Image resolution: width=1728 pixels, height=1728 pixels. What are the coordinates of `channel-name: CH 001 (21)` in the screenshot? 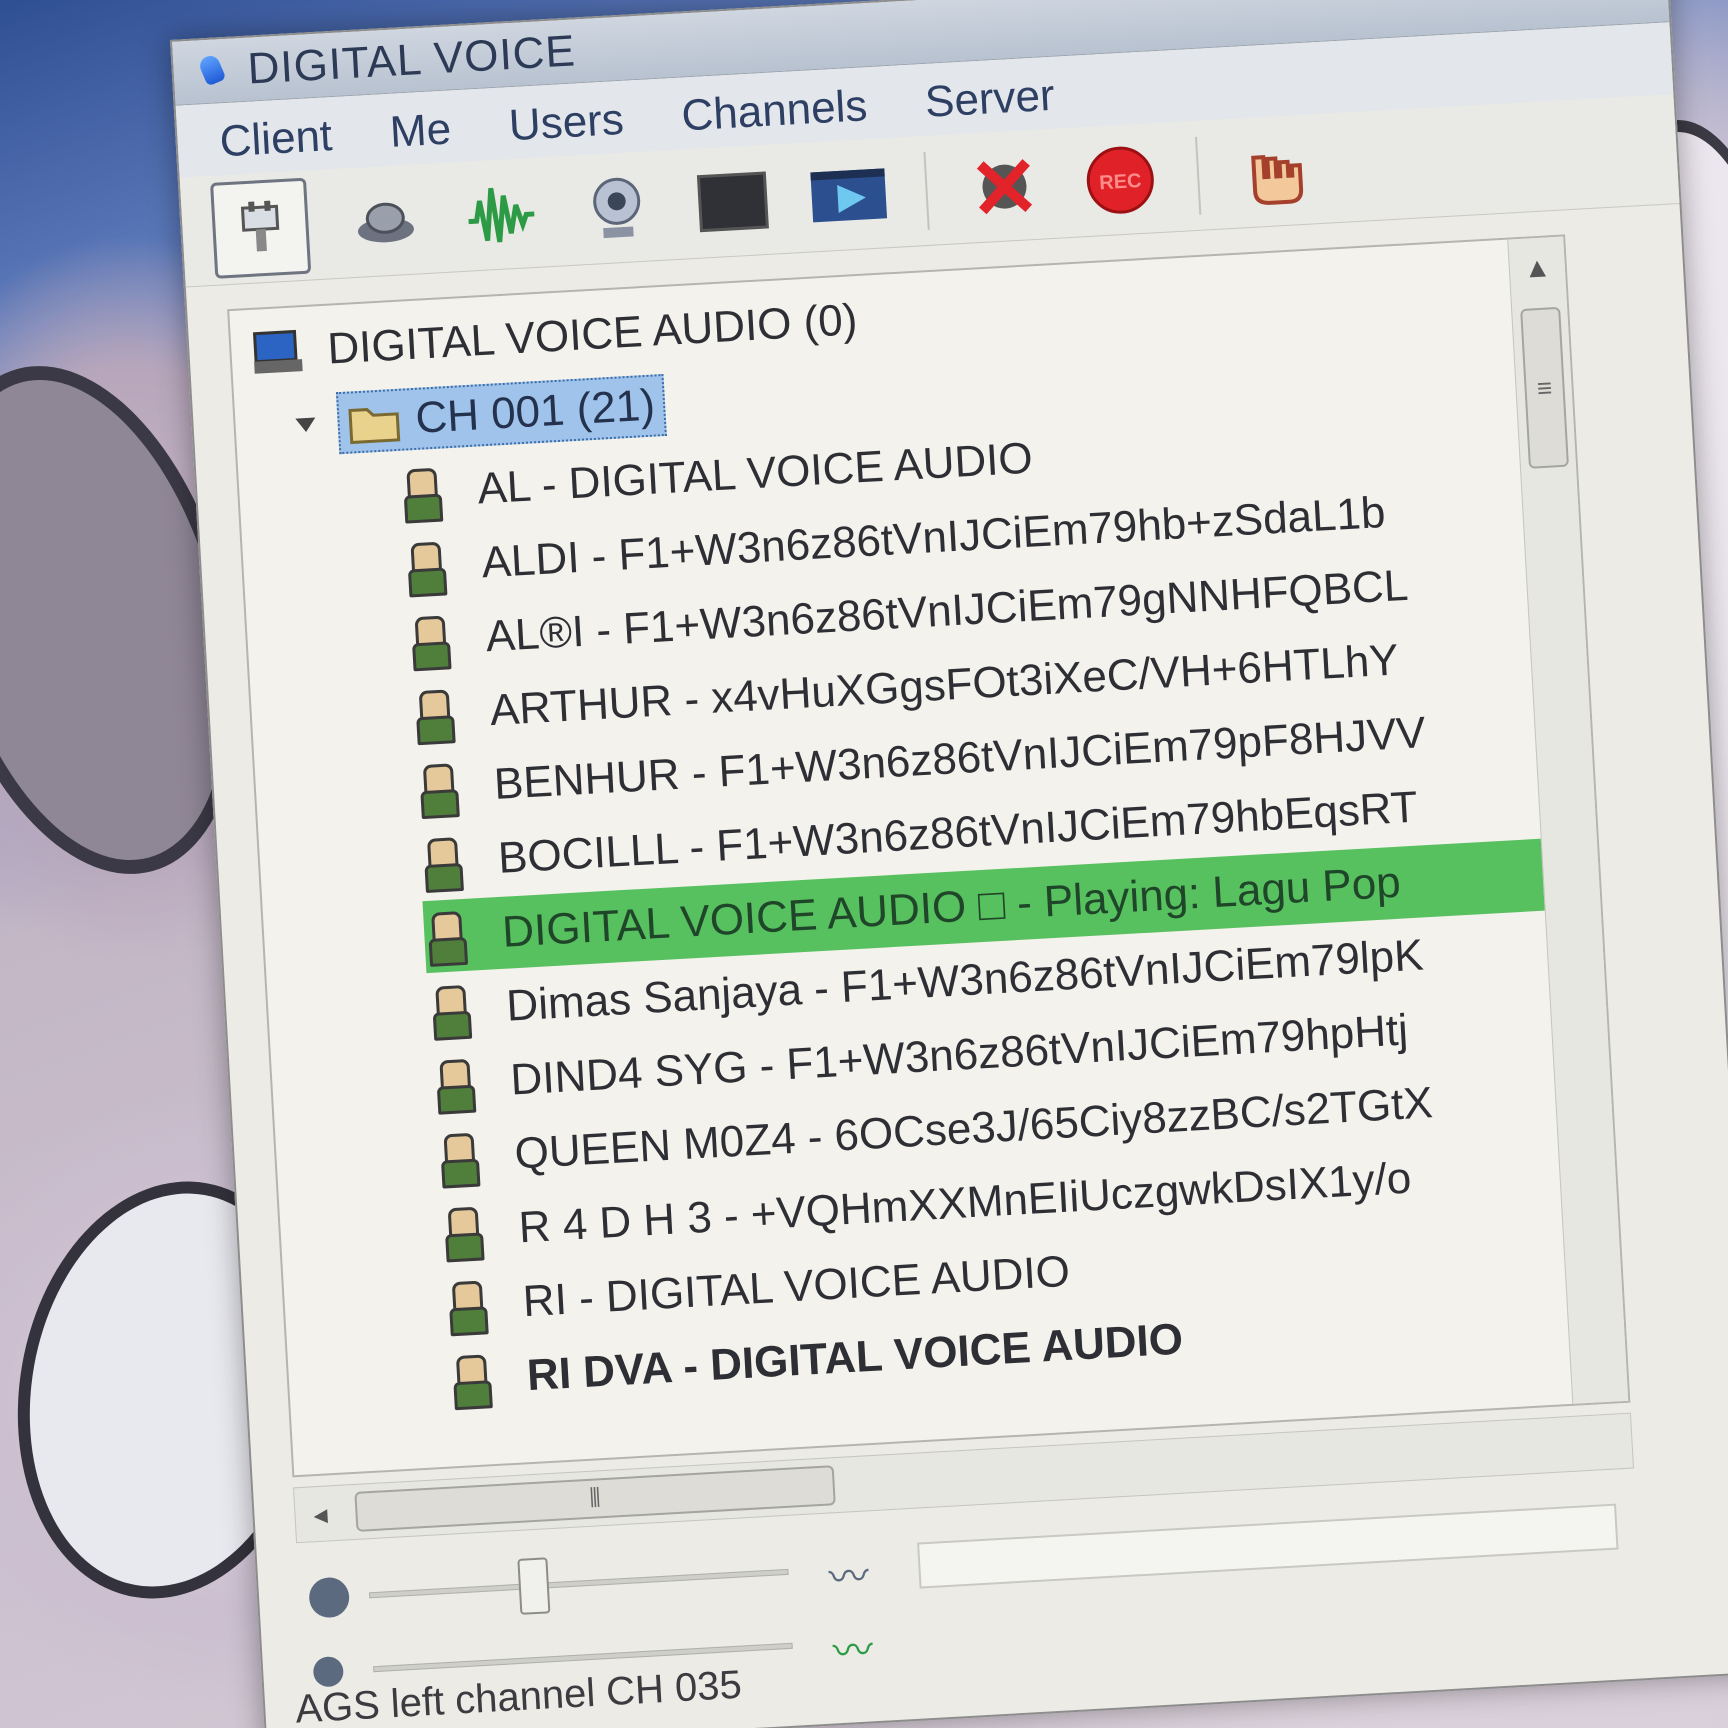 It's located at (535, 411).